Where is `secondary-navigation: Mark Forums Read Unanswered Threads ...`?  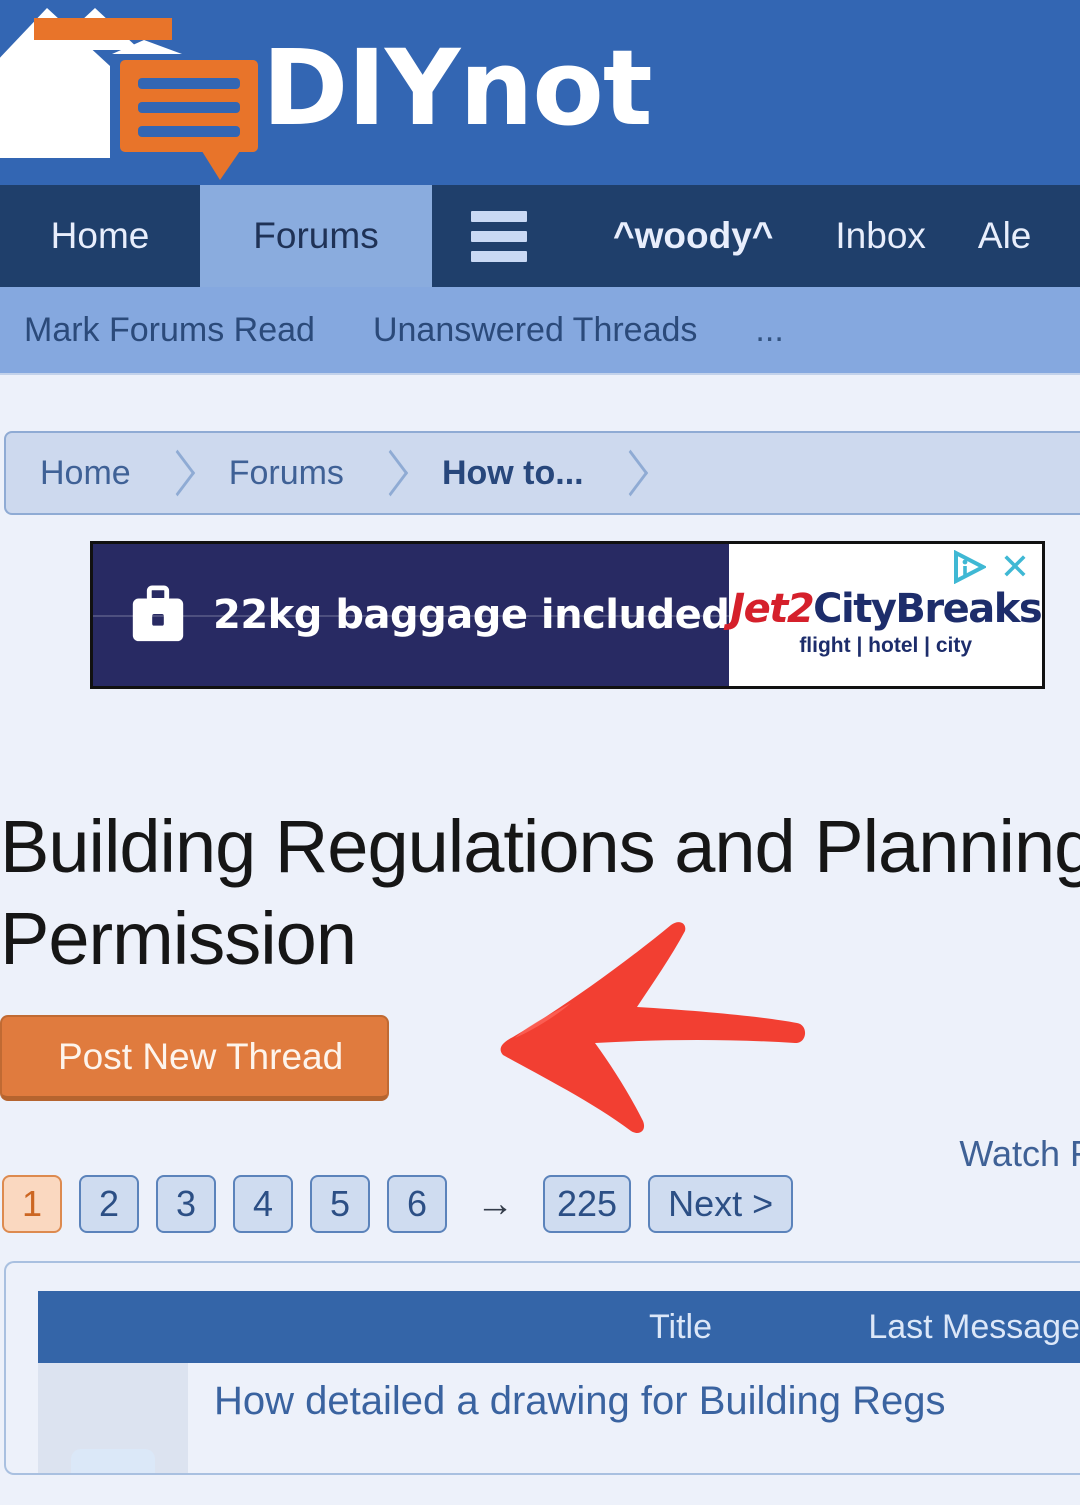 secondary-navigation: Mark Forums Read Unanswered Threads ... is located at coordinates (540, 331).